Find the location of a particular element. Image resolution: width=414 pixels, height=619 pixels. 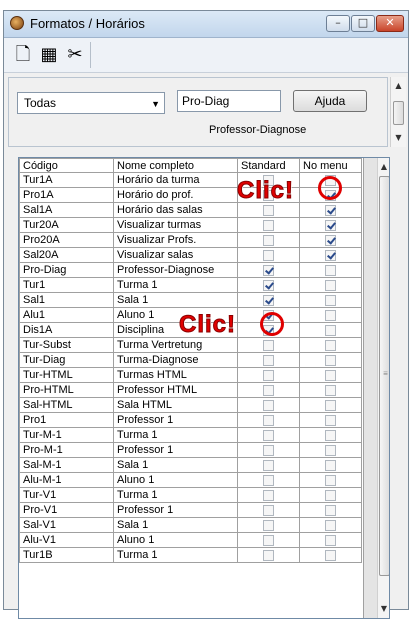

table-row: Tur-Diag Turma-Diagnose is located at coordinates (190, 360).